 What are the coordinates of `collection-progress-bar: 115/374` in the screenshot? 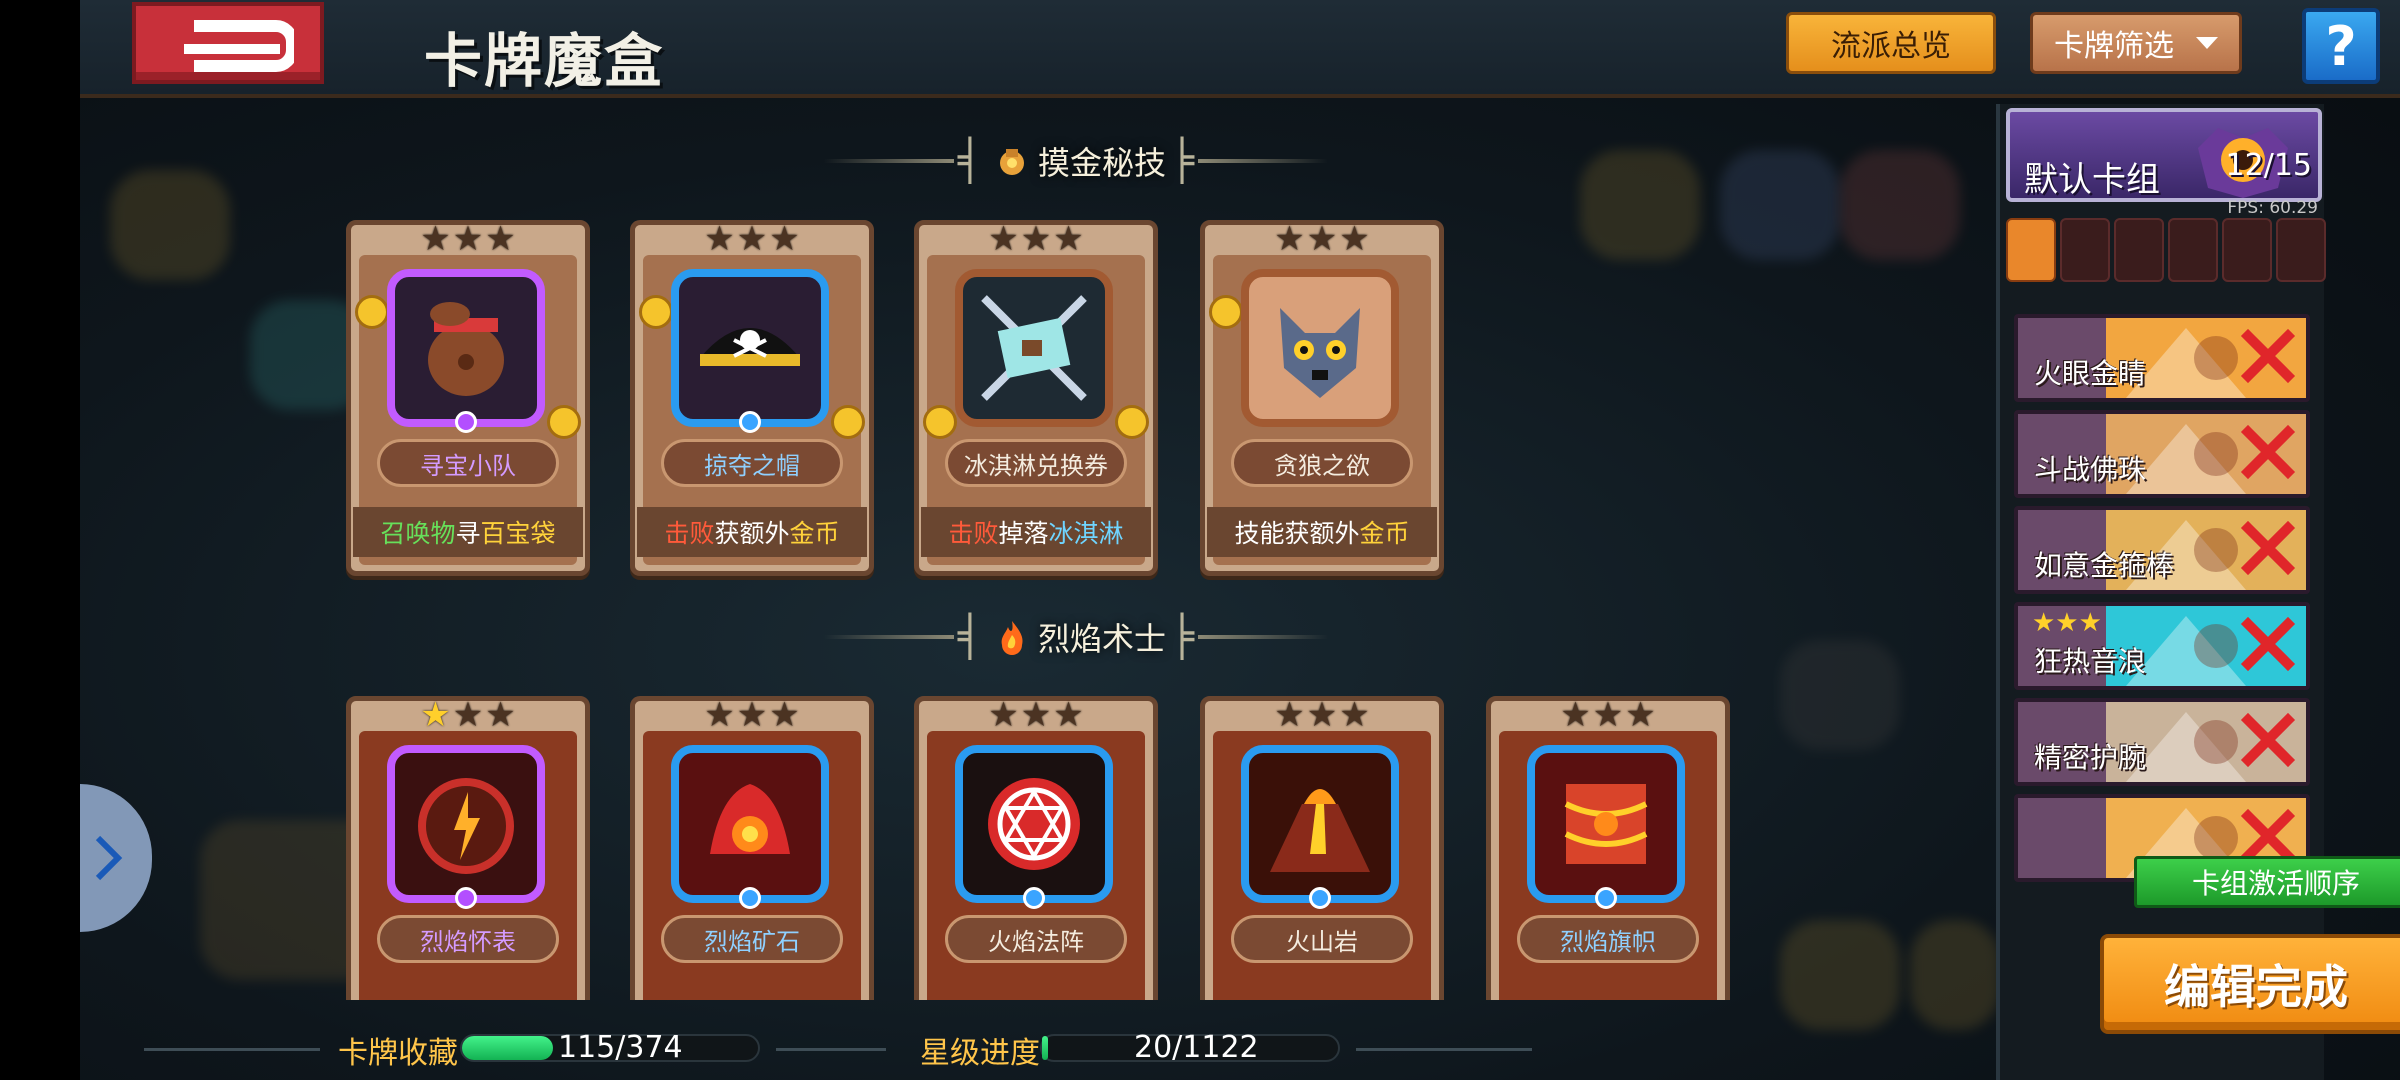 It's located at (610, 1047).